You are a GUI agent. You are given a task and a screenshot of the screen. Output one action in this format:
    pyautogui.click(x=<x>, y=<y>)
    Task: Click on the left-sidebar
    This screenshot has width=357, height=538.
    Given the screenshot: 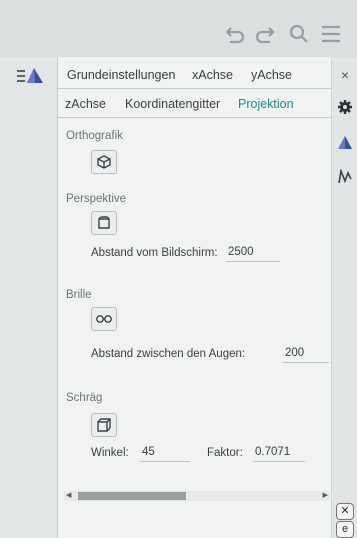 What is the action you would take?
    pyautogui.click(x=29, y=297)
    